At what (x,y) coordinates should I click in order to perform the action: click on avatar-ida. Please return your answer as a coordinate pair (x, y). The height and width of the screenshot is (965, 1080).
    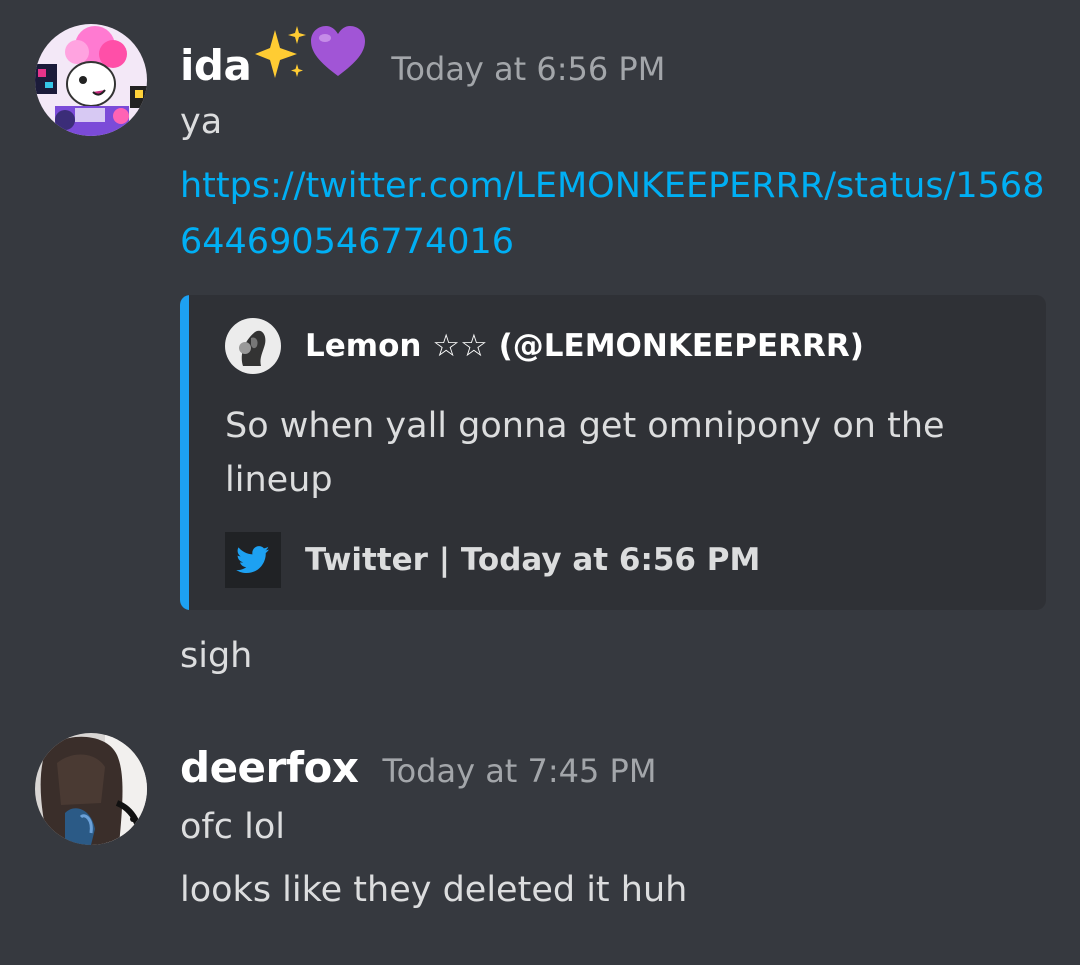
    Looking at the image, I should click on (91, 80).